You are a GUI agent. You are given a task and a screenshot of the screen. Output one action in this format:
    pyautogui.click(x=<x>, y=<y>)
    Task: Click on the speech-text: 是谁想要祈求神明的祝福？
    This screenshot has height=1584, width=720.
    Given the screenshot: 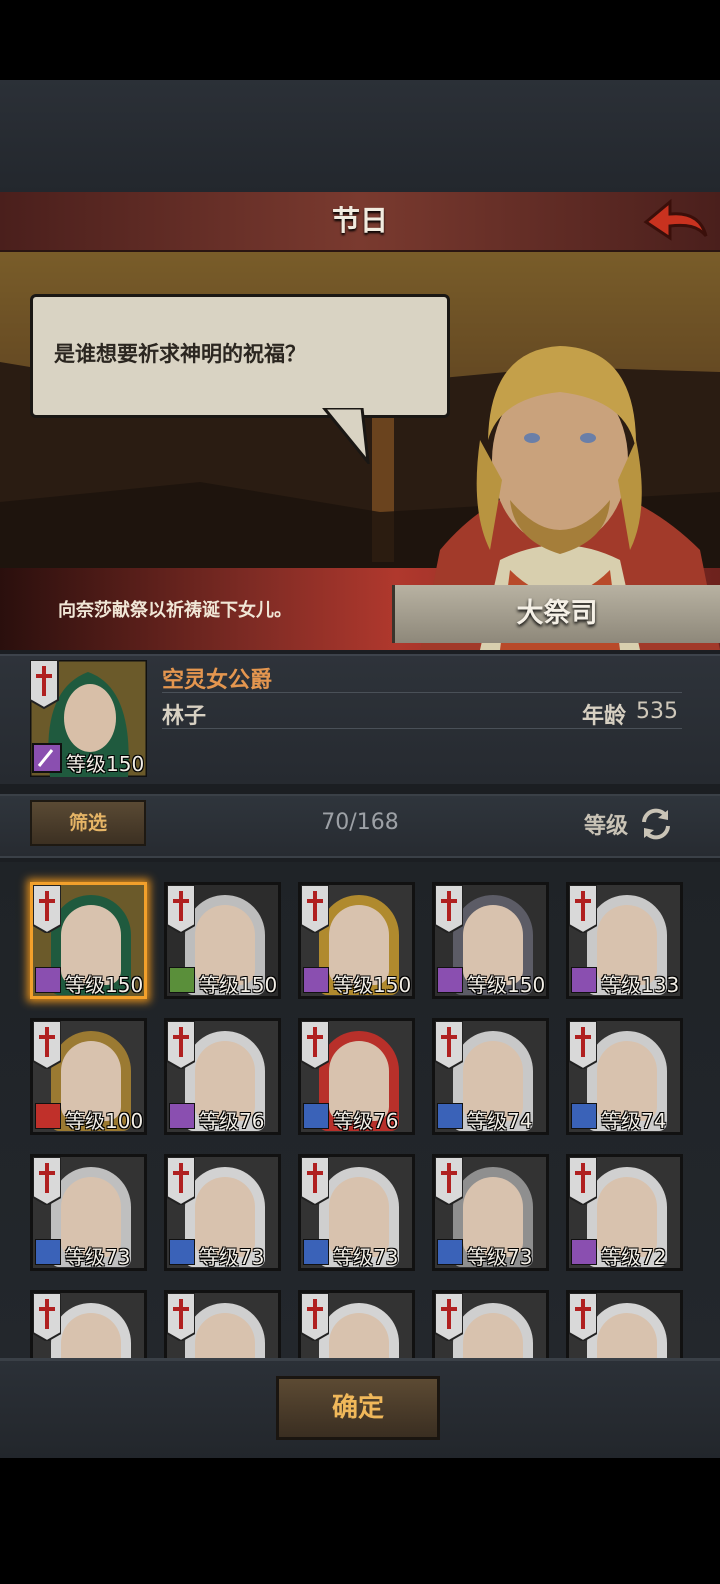 What is the action you would take?
    pyautogui.click(x=180, y=354)
    